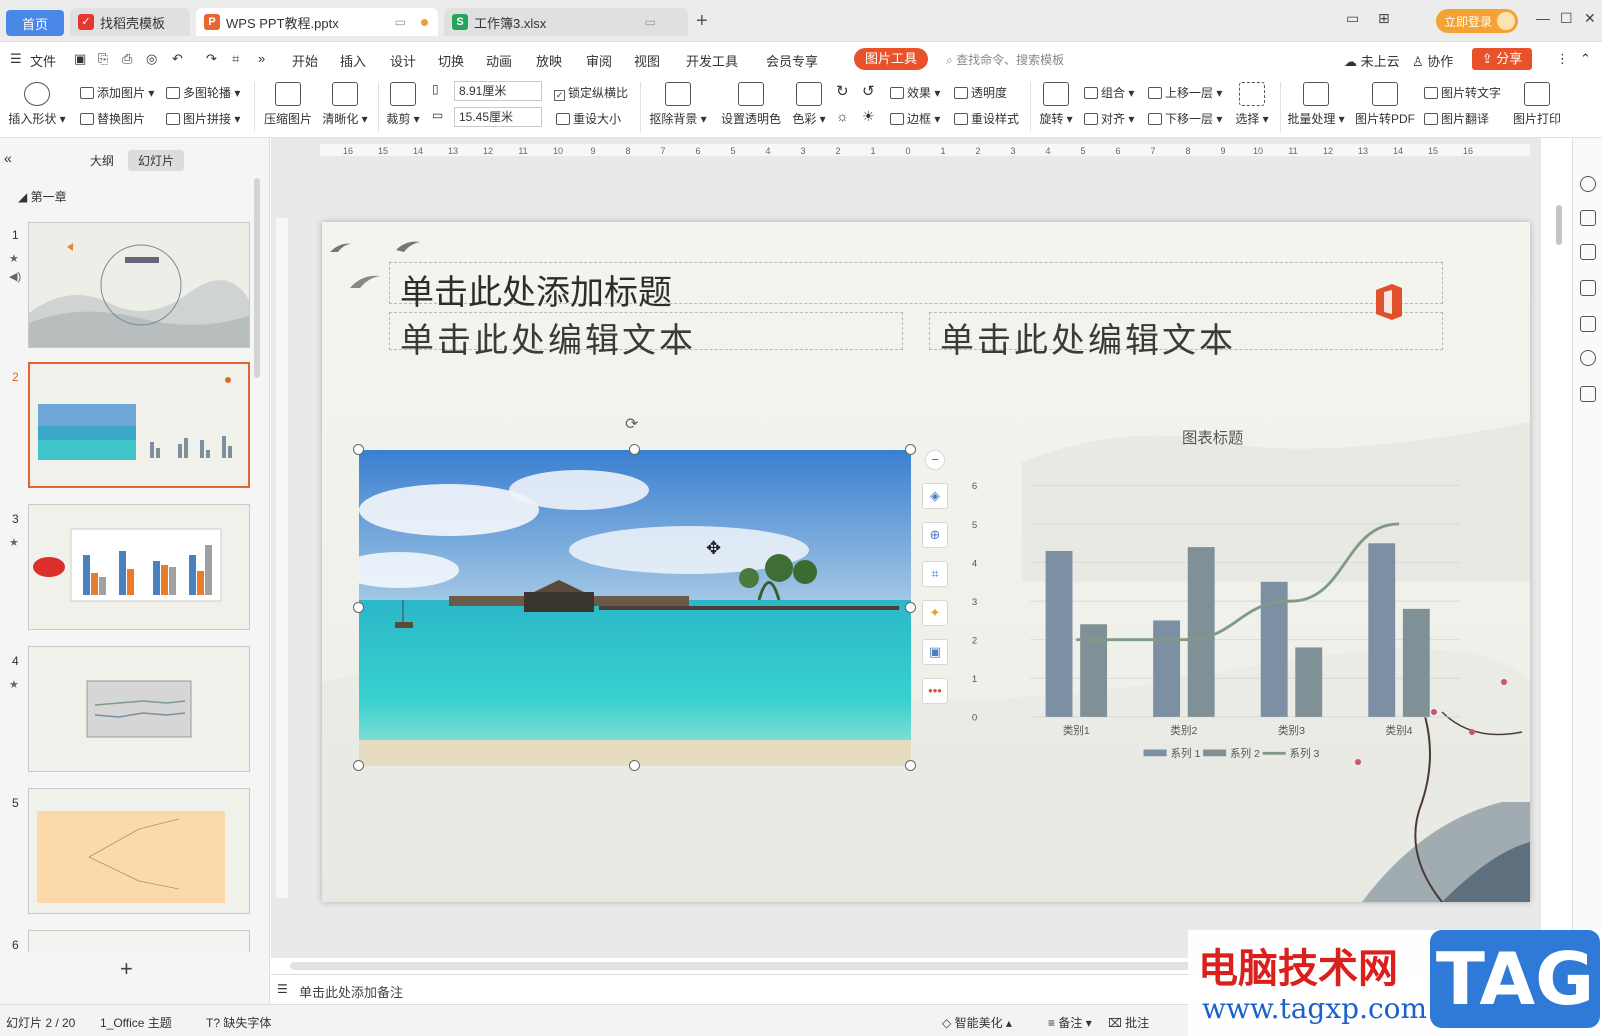 Image resolution: width=1602 pixels, height=1036 pixels. What do you see at coordinates (130, 22) in the screenshot?
I see `tab-docer-templates: ✓ 找稻壳模板` at bounding box center [130, 22].